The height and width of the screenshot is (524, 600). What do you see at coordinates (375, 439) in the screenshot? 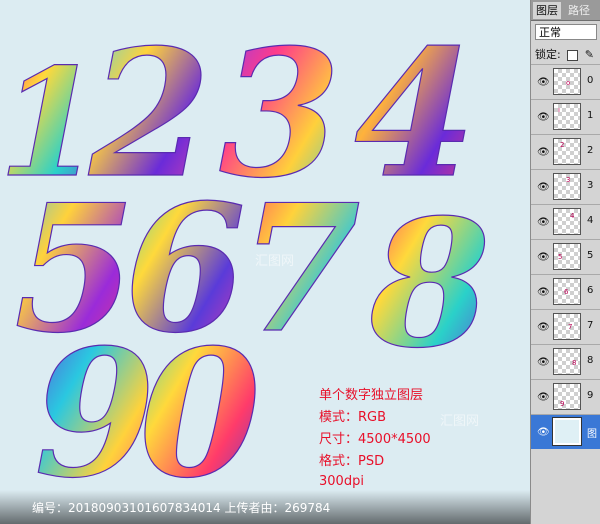
I see `info-line-size: 尺寸：4500*4500` at bounding box center [375, 439].